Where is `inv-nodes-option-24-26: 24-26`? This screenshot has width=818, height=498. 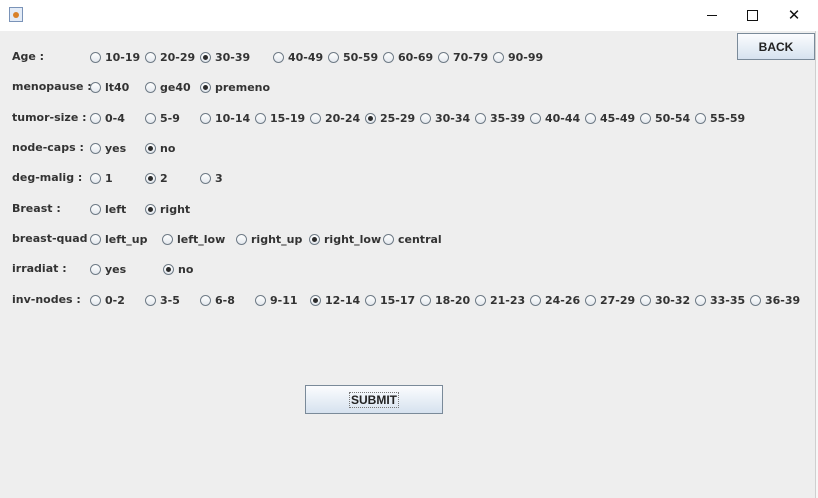 inv-nodes-option-24-26: 24-26 is located at coordinates (555, 300).